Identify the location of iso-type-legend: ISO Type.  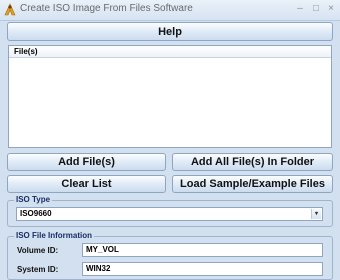
(33, 199).